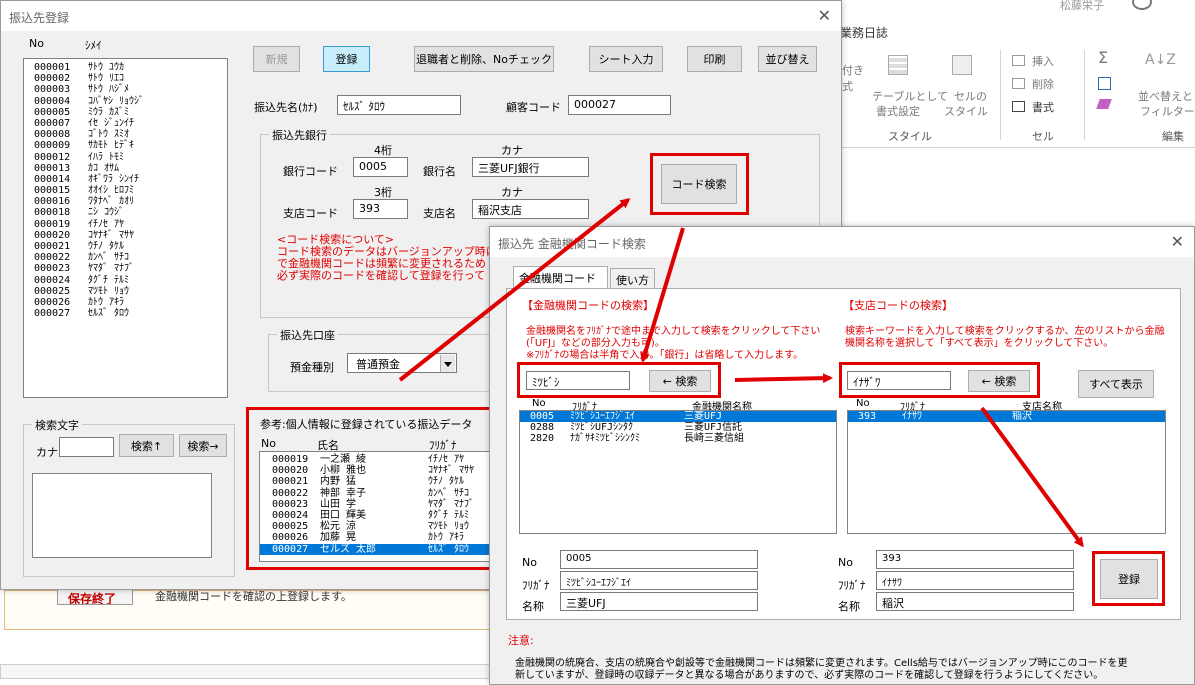 This screenshot has width=1195, height=685. I want to click on list-item: 000023 ﾔﾏﾀﾞ ﾏﾅﾌﾞ, so click(129, 268).